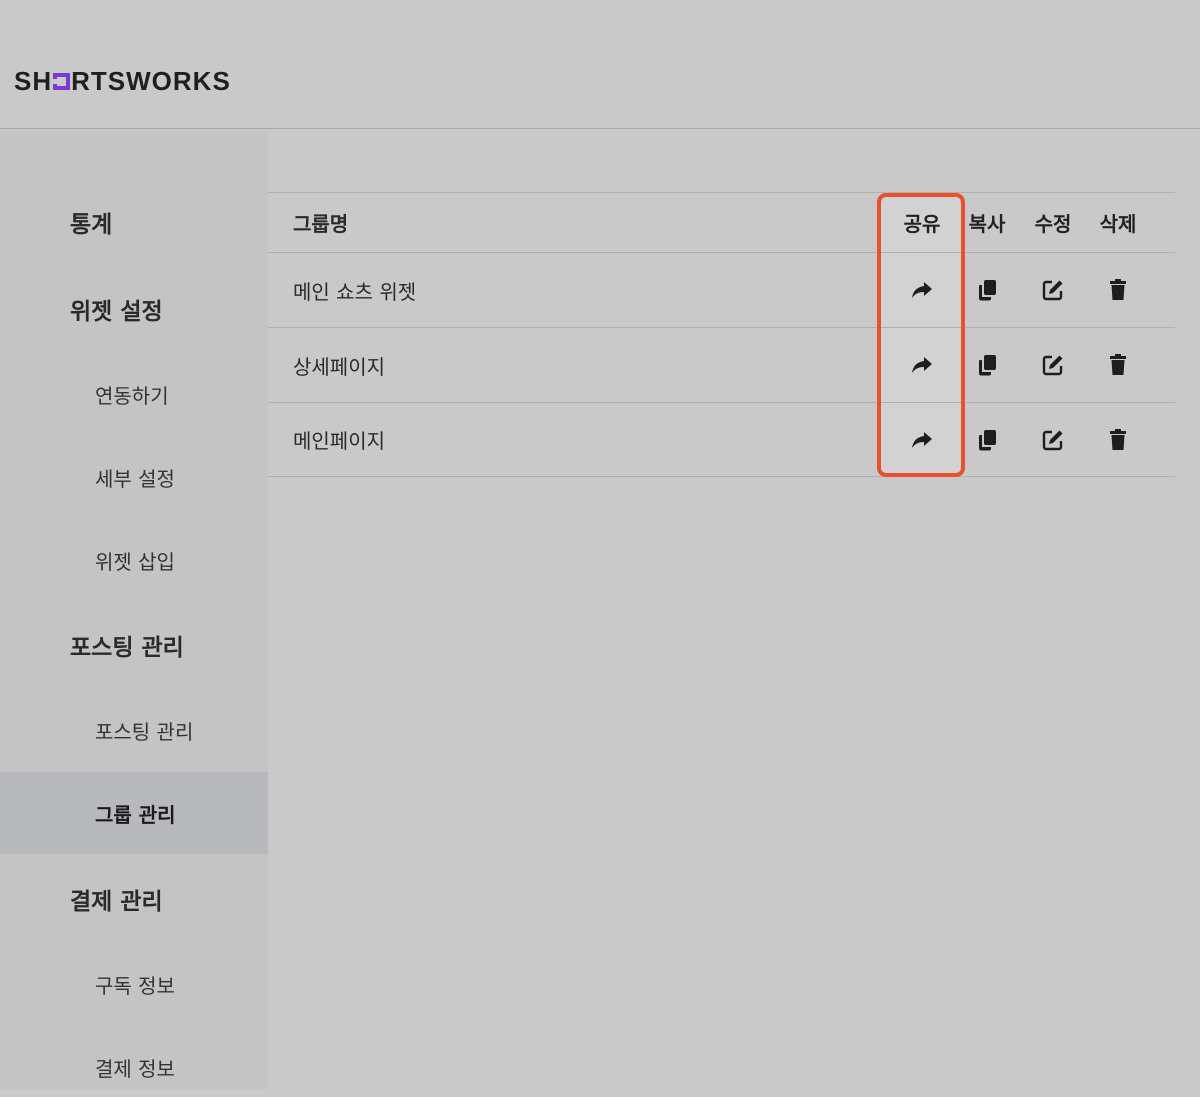 This screenshot has height=1097, width=1200. I want to click on group-name-cell: 상세페이지, so click(339, 366).